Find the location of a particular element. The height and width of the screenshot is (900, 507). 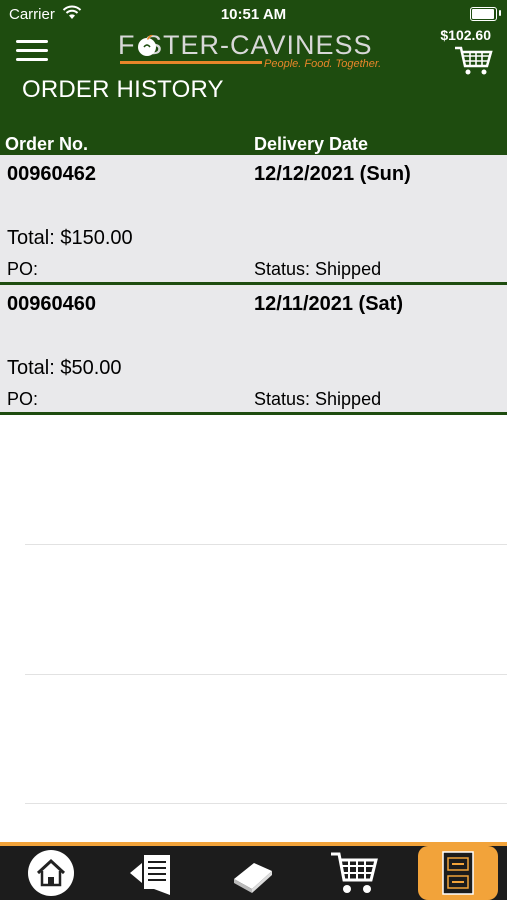

tab-cart is located at coordinates (353, 873).